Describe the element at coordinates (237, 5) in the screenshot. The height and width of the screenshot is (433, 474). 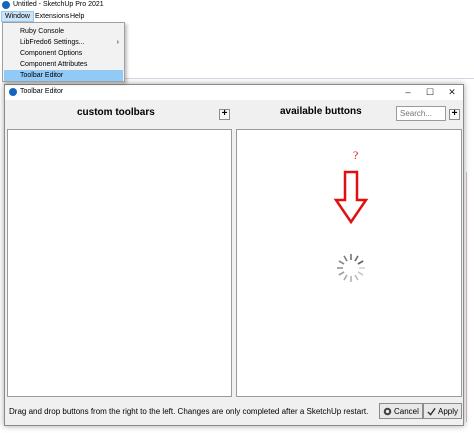
I see `app-titlebar: Untitled - SketchUp Pro 2021` at that location.